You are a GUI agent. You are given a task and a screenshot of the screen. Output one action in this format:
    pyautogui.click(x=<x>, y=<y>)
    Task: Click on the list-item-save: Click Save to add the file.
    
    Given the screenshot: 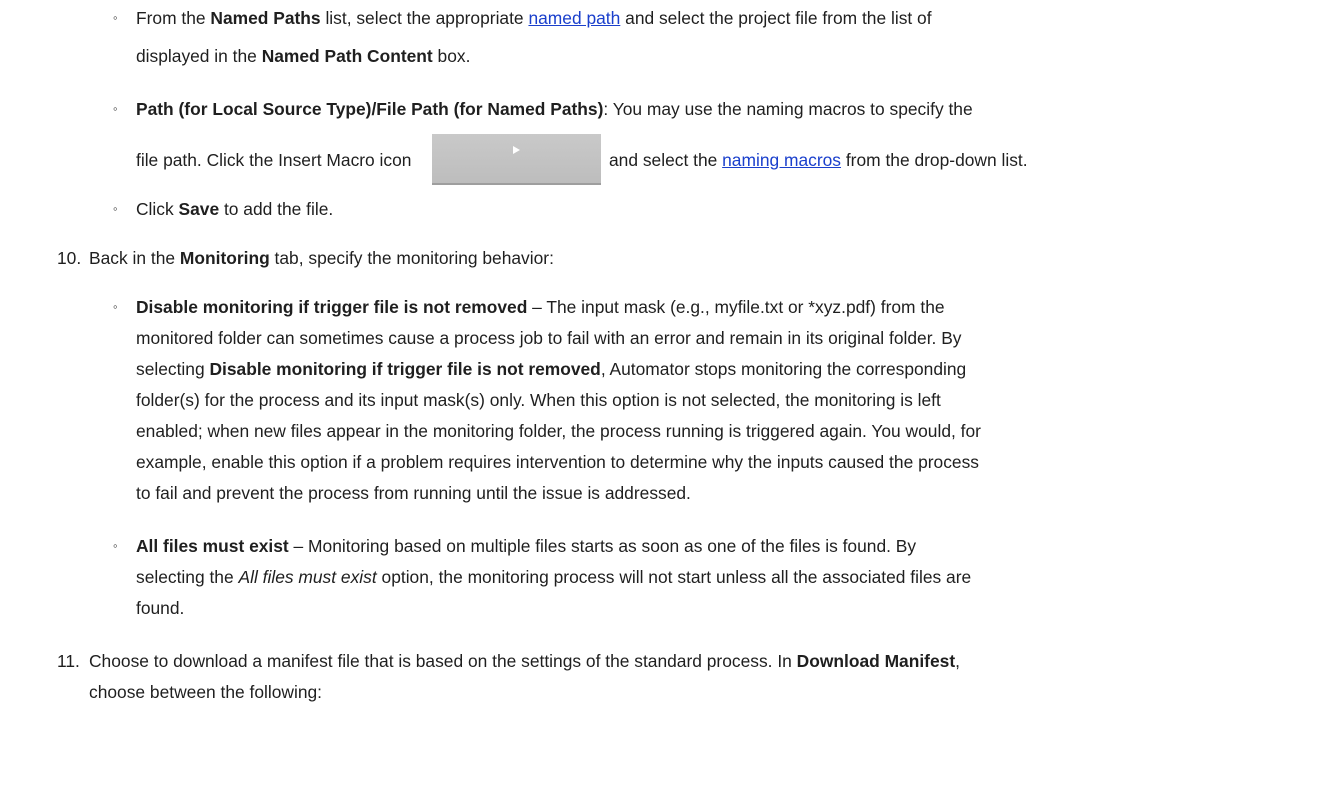 What is the action you would take?
    pyautogui.click(x=235, y=209)
    